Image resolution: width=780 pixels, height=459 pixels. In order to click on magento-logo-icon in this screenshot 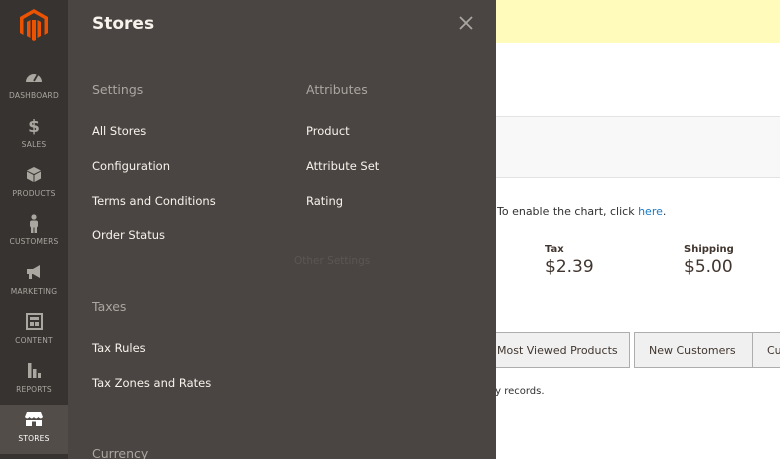, I will do `click(34, 25)`.